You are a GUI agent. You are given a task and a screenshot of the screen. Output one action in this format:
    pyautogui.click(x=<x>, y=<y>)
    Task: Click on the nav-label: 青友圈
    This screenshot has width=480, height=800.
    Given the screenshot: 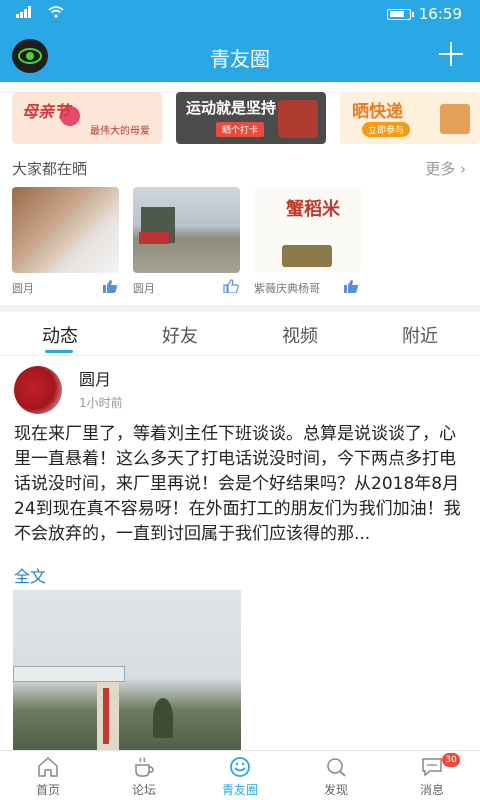 What is the action you would take?
    pyautogui.click(x=239, y=790)
    